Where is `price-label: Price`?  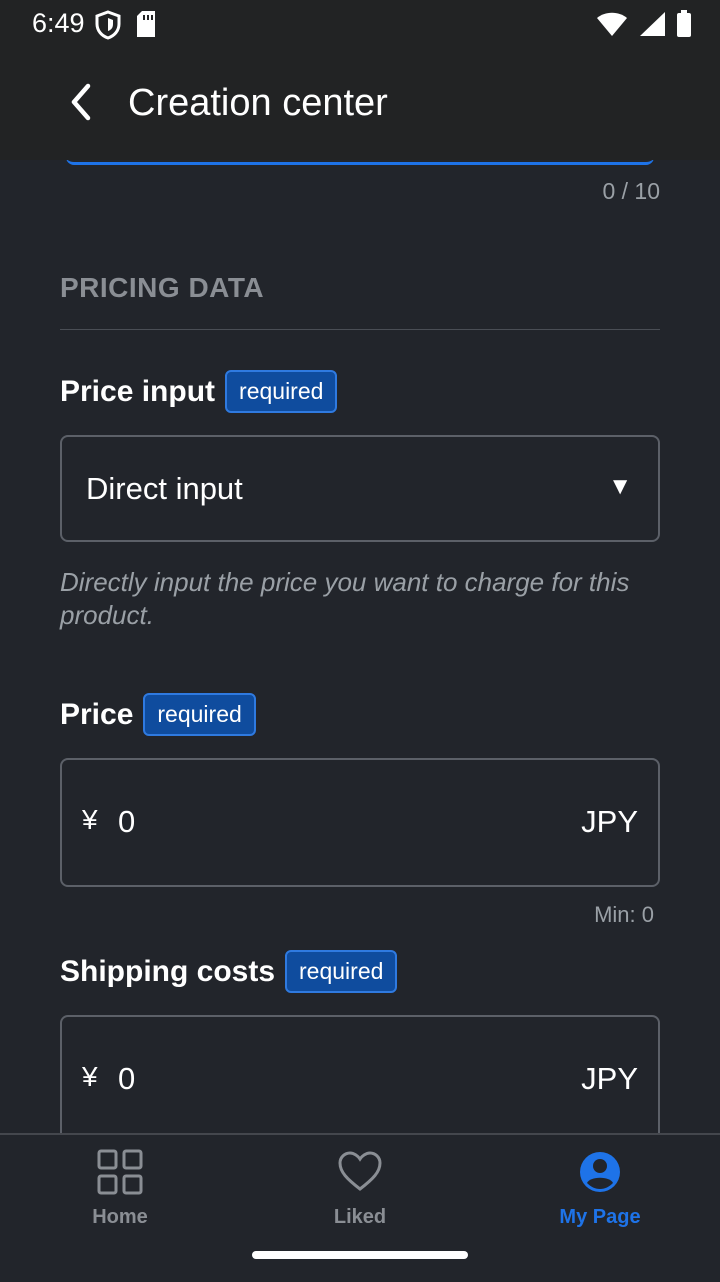 price-label: Price is located at coordinates (97, 714).